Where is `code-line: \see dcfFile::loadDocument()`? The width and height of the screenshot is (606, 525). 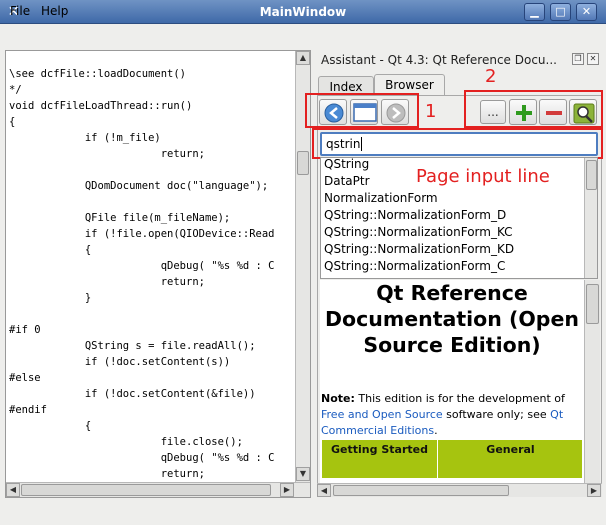 code-line: \see dcfFile::loadDocument() is located at coordinates (151, 74).